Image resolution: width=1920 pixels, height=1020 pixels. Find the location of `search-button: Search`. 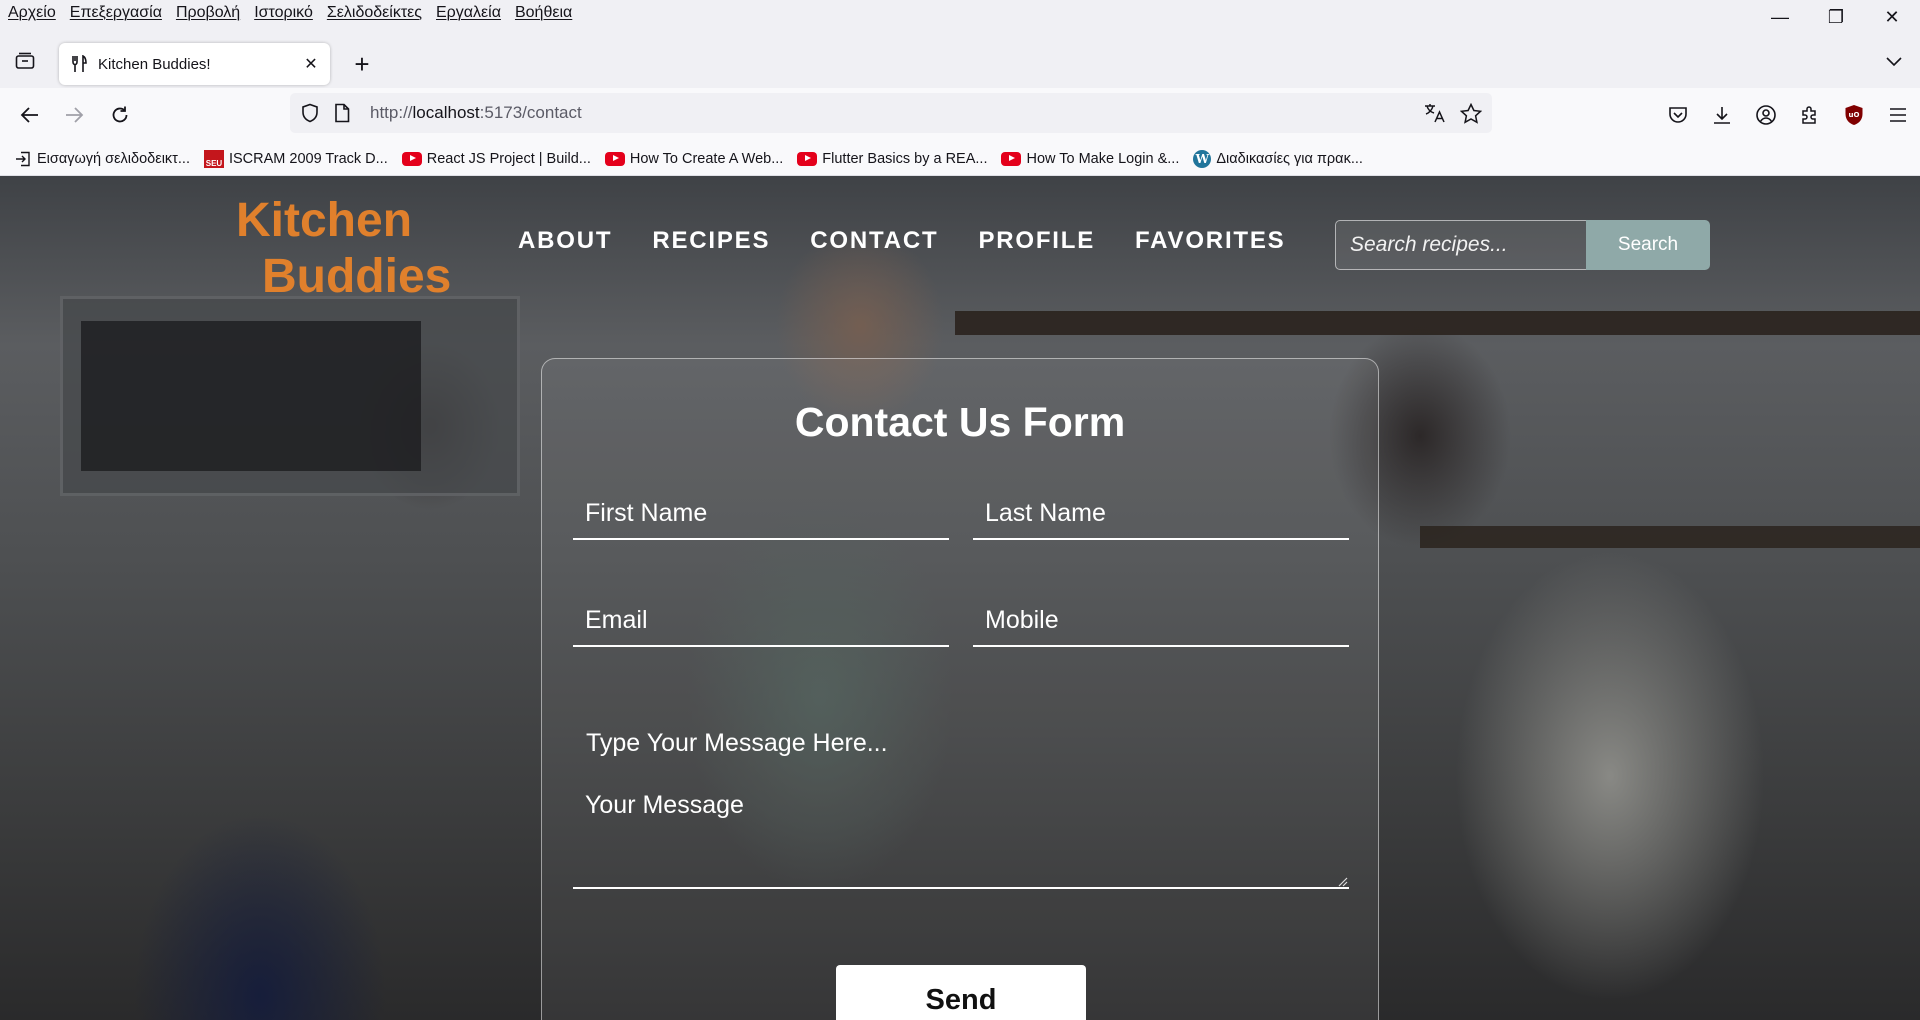

search-button: Search is located at coordinates (1648, 245).